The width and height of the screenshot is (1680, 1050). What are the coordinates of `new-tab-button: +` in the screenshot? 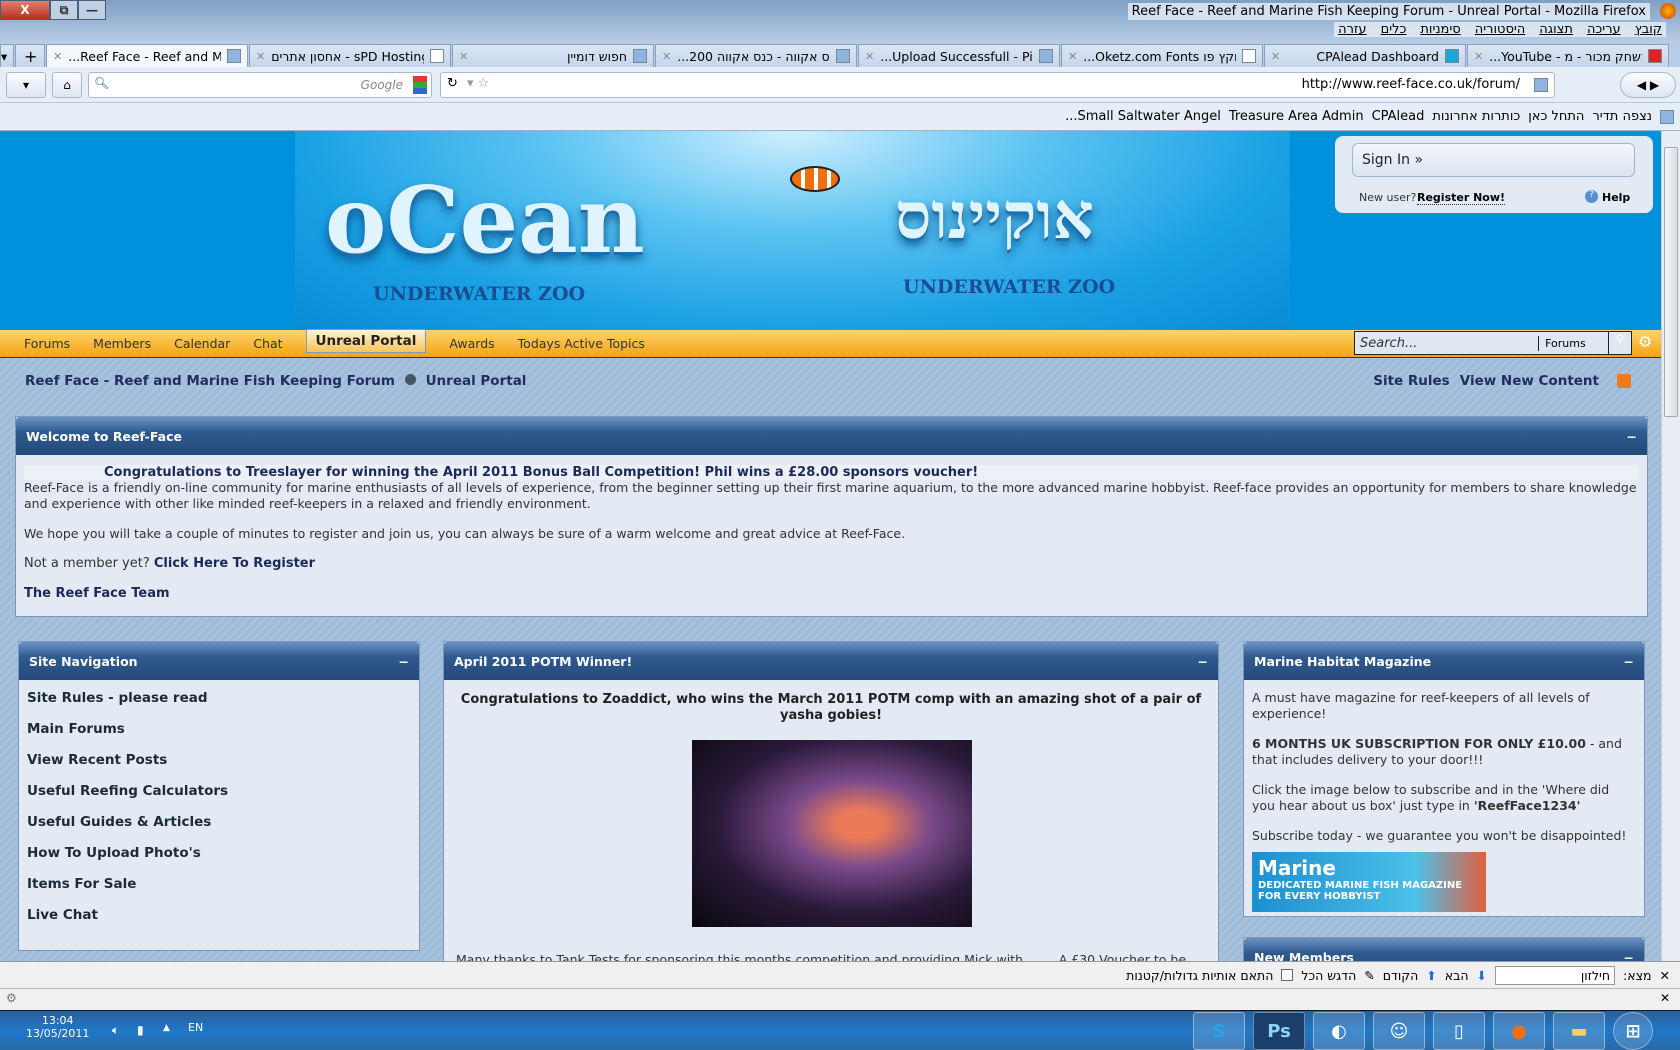 It's located at (30, 55).